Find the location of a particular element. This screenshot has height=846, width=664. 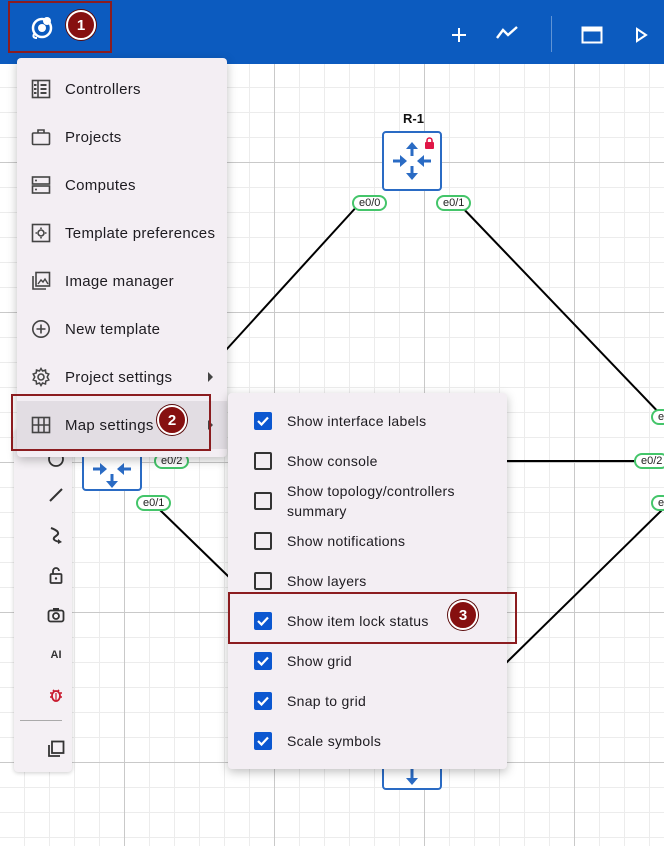

map-setting-label: Snap to grid is located at coordinates (327, 701).